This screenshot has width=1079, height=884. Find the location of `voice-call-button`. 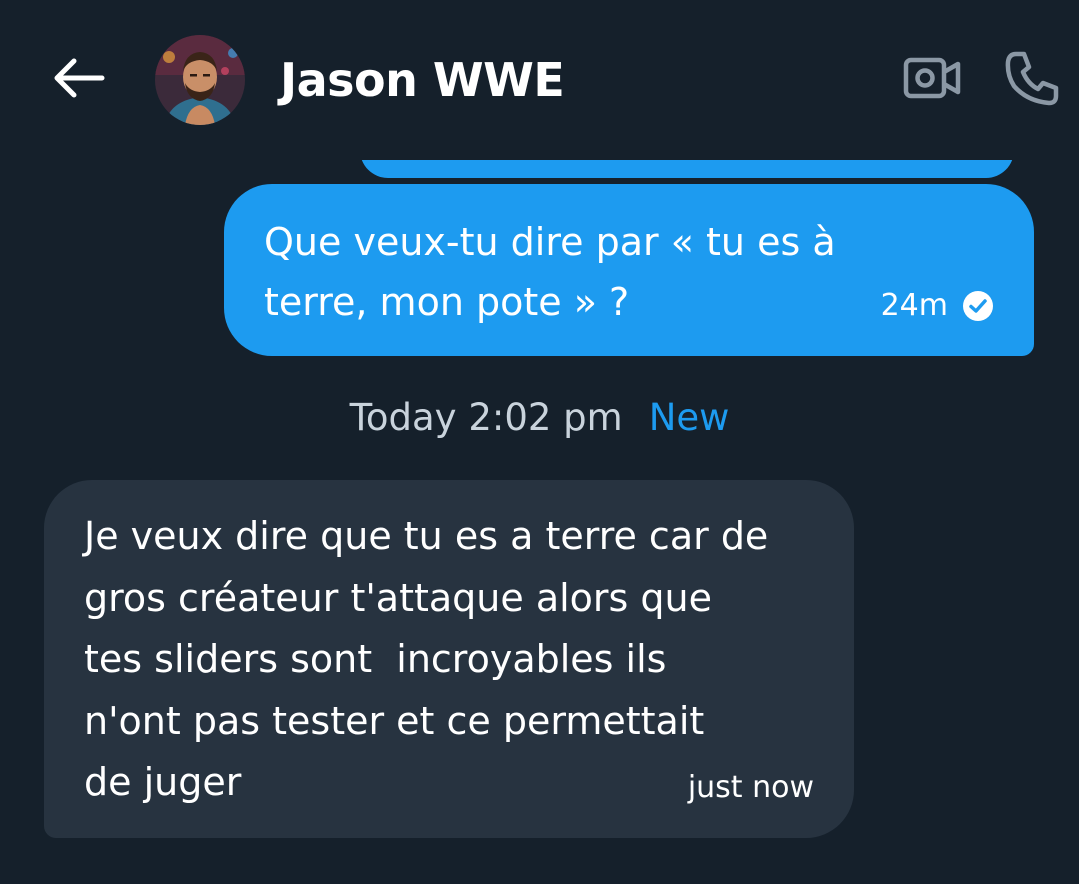

voice-call-button is located at coordinates (1032, 78).